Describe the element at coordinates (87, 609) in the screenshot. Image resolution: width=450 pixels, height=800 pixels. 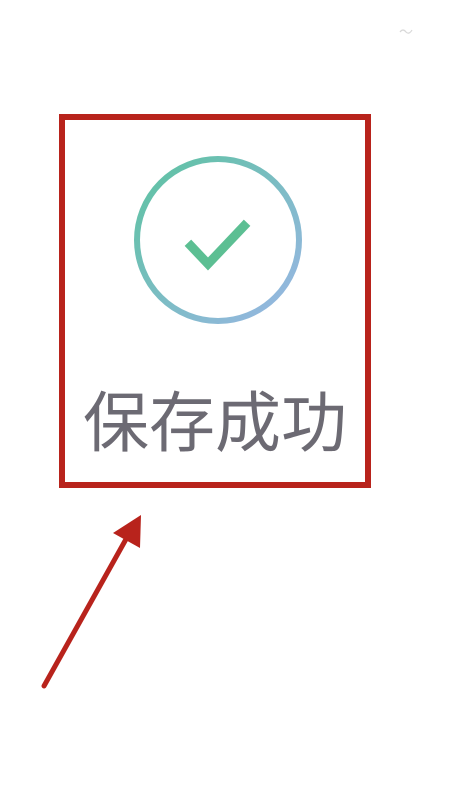
I see `arrow-shaft` at that location.